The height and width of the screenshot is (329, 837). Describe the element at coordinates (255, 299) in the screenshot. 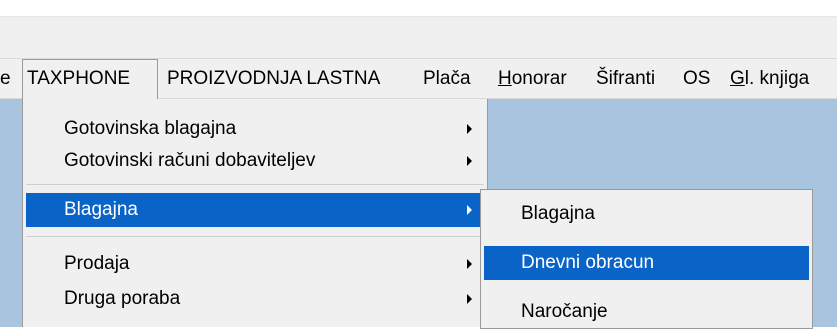

I see `dropdown-item-druga-poraba: Druga poraba` at that location.